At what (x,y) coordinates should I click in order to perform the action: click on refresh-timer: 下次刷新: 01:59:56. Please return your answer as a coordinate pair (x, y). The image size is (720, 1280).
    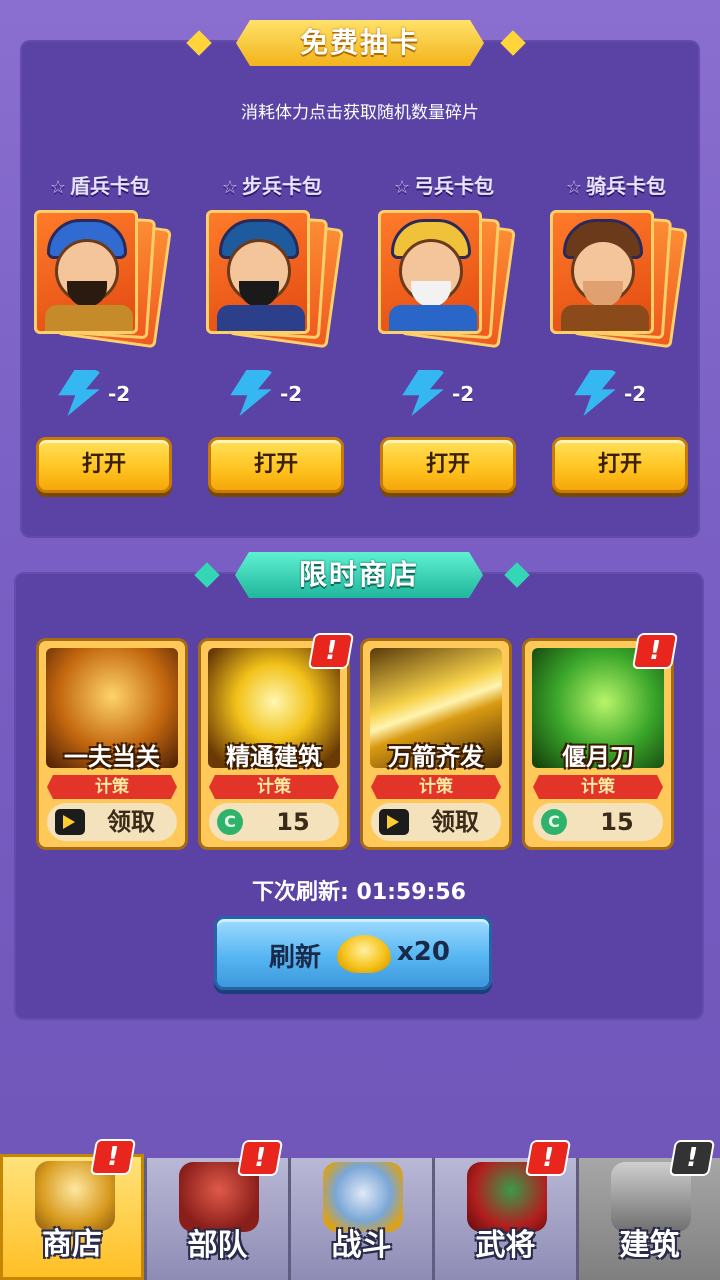
    Looking at the image, I should click on (359, 890).